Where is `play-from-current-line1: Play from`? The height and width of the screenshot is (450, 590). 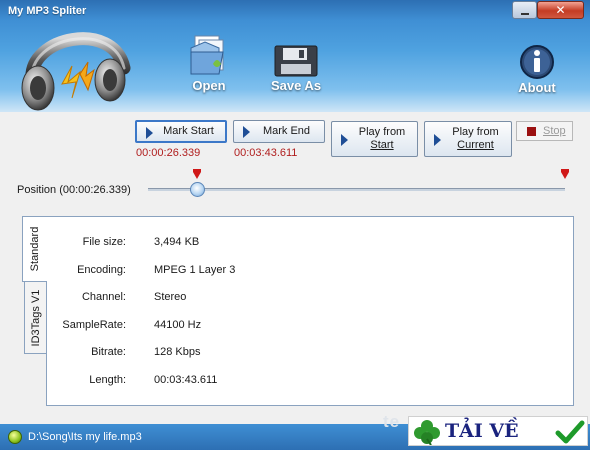 play-from-current-line1: Play from is located at coordinates (475, 132).